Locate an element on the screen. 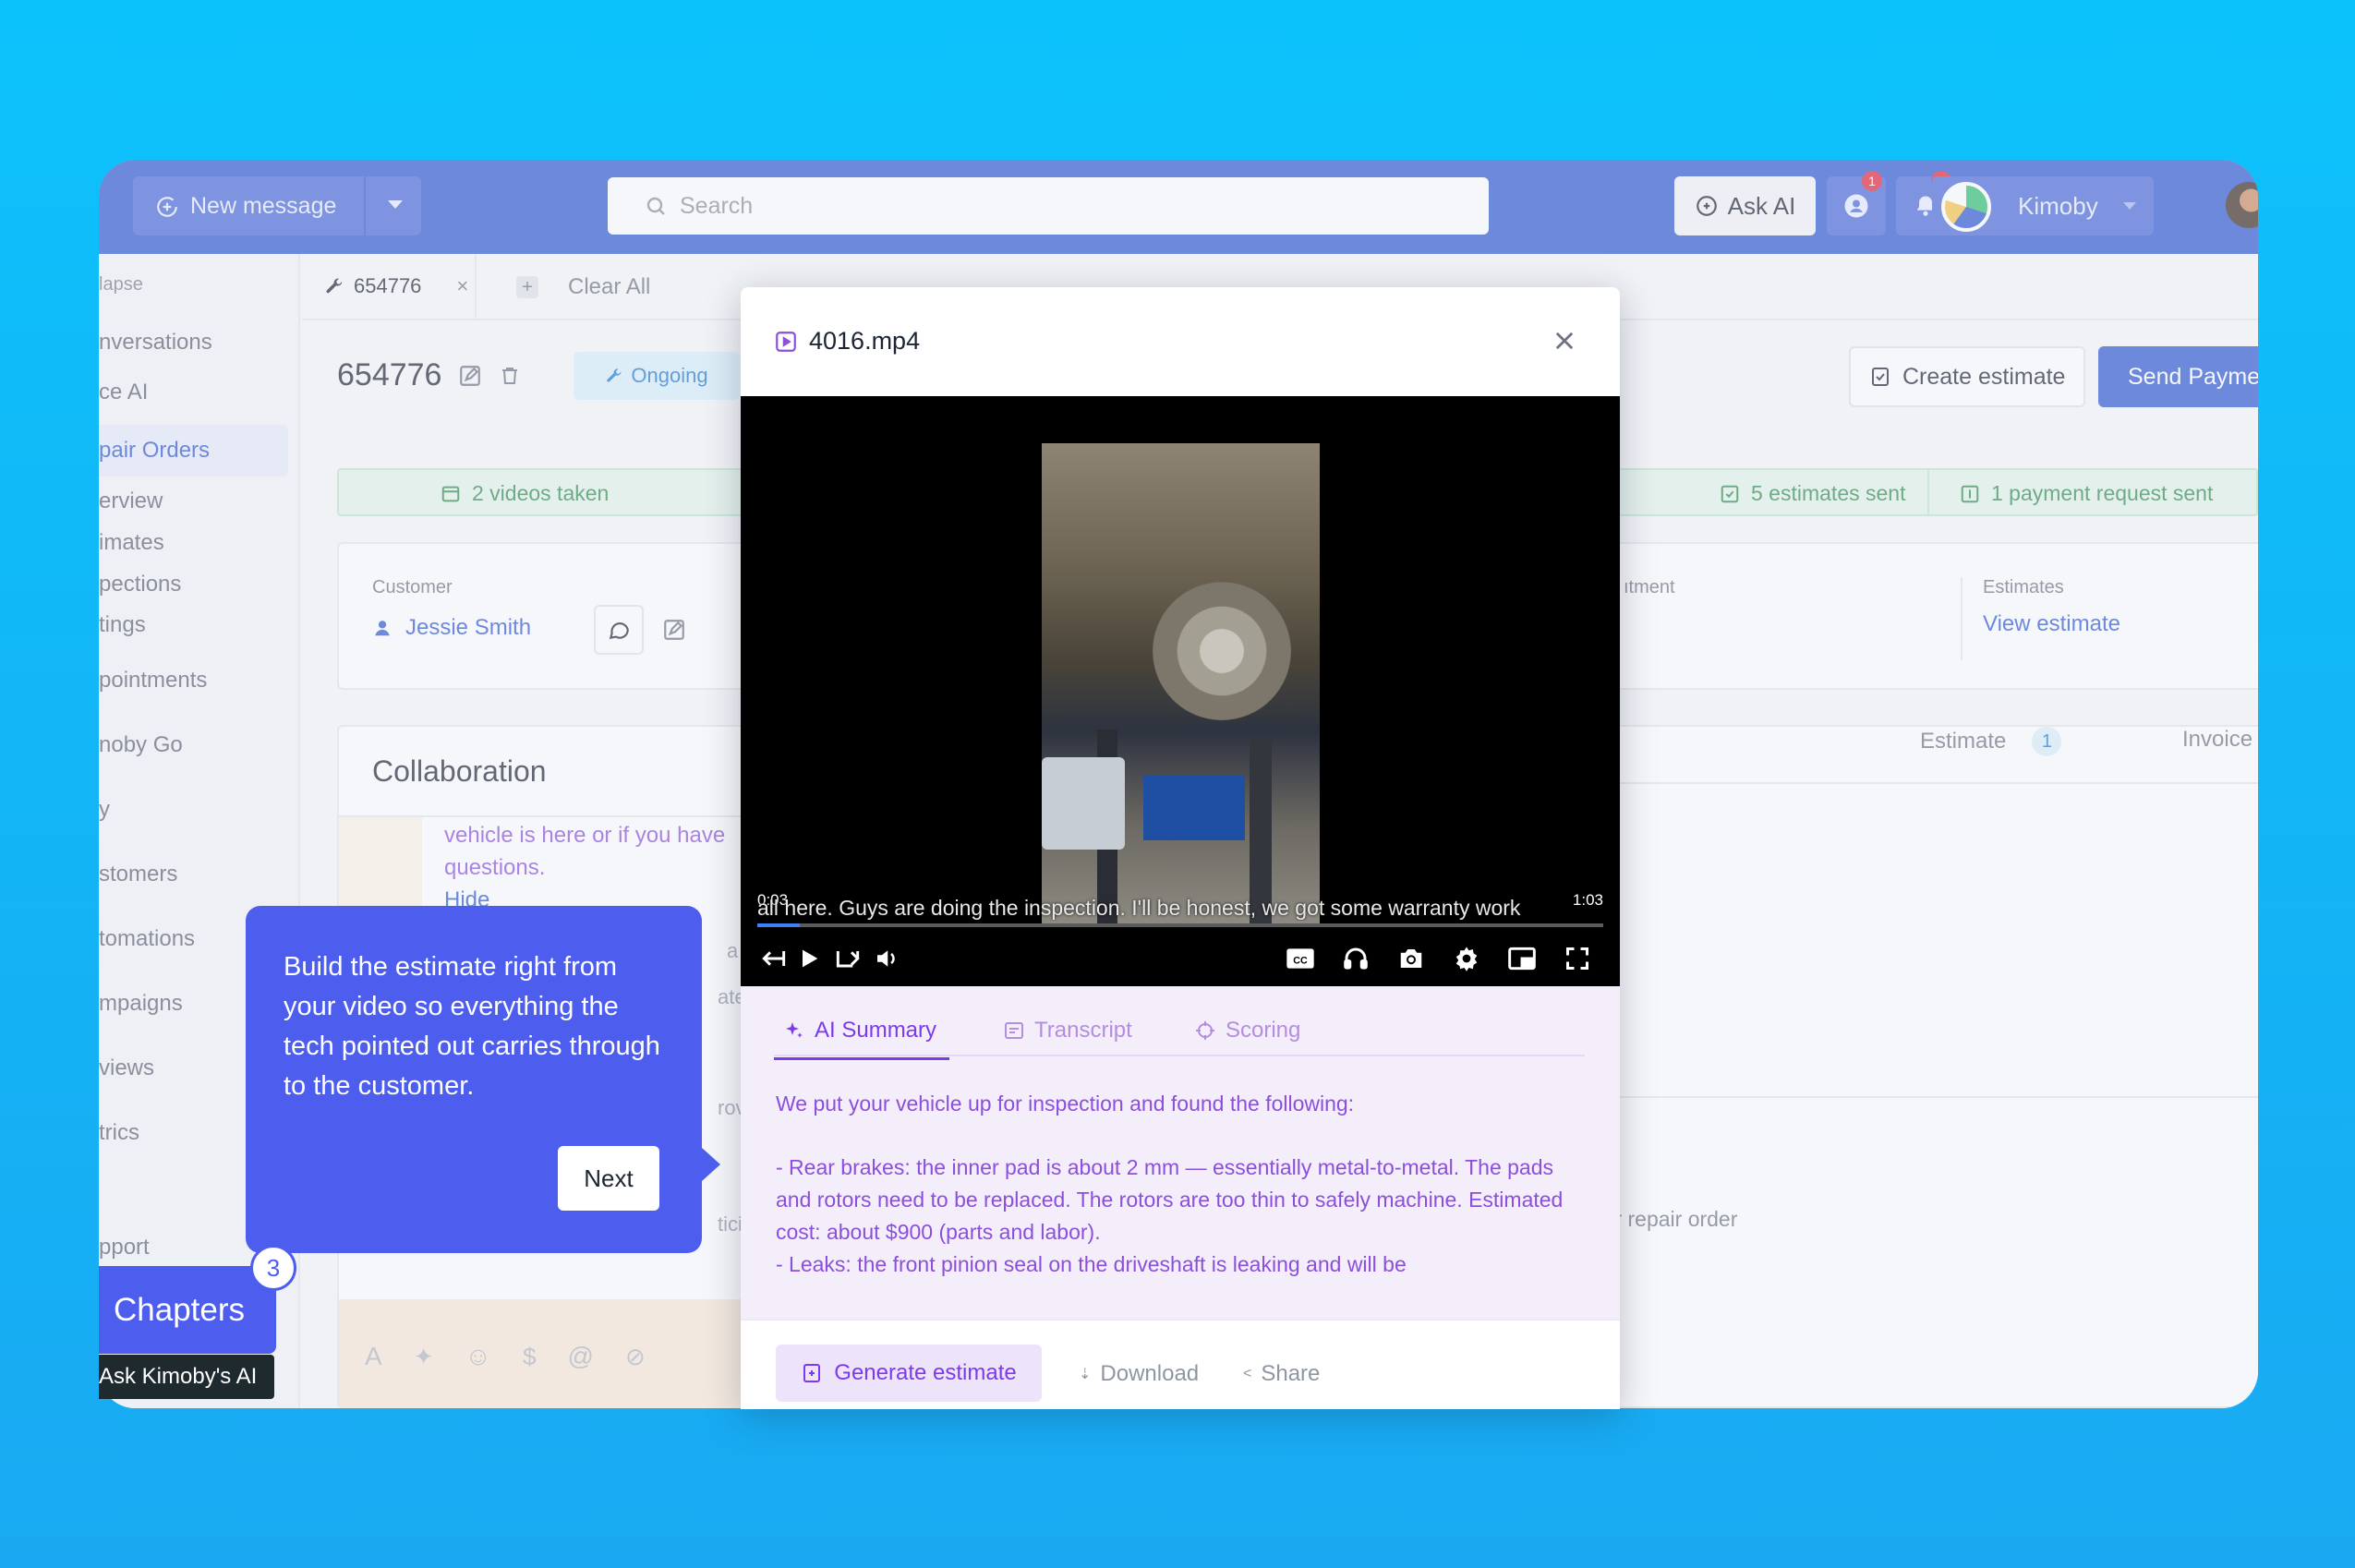 The image size is (2355, 1568). share-label: Share is located at coordinates (1291, 1374).